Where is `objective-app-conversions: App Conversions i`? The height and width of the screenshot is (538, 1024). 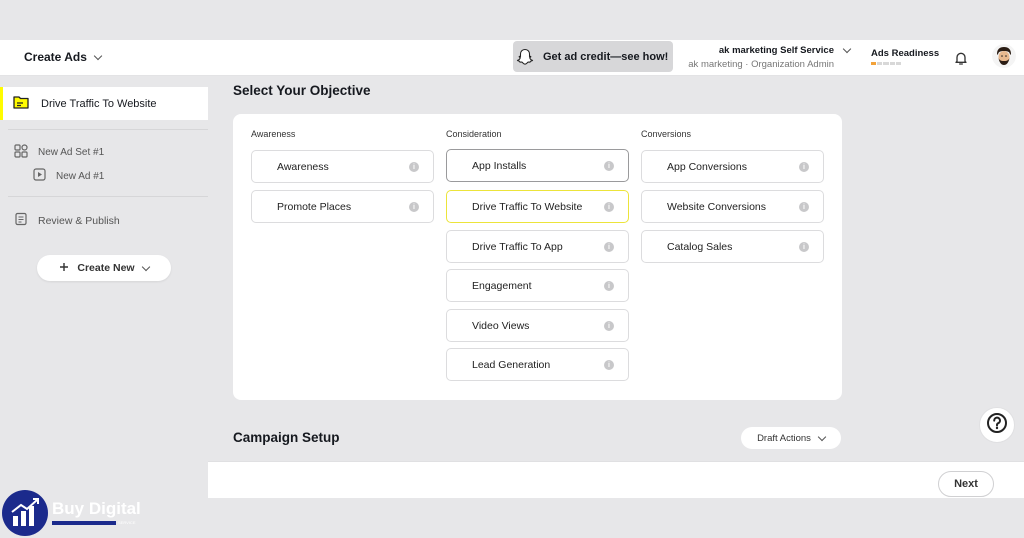 objective-app-conversions: App Conversions i is located at coordinates (732, 166).